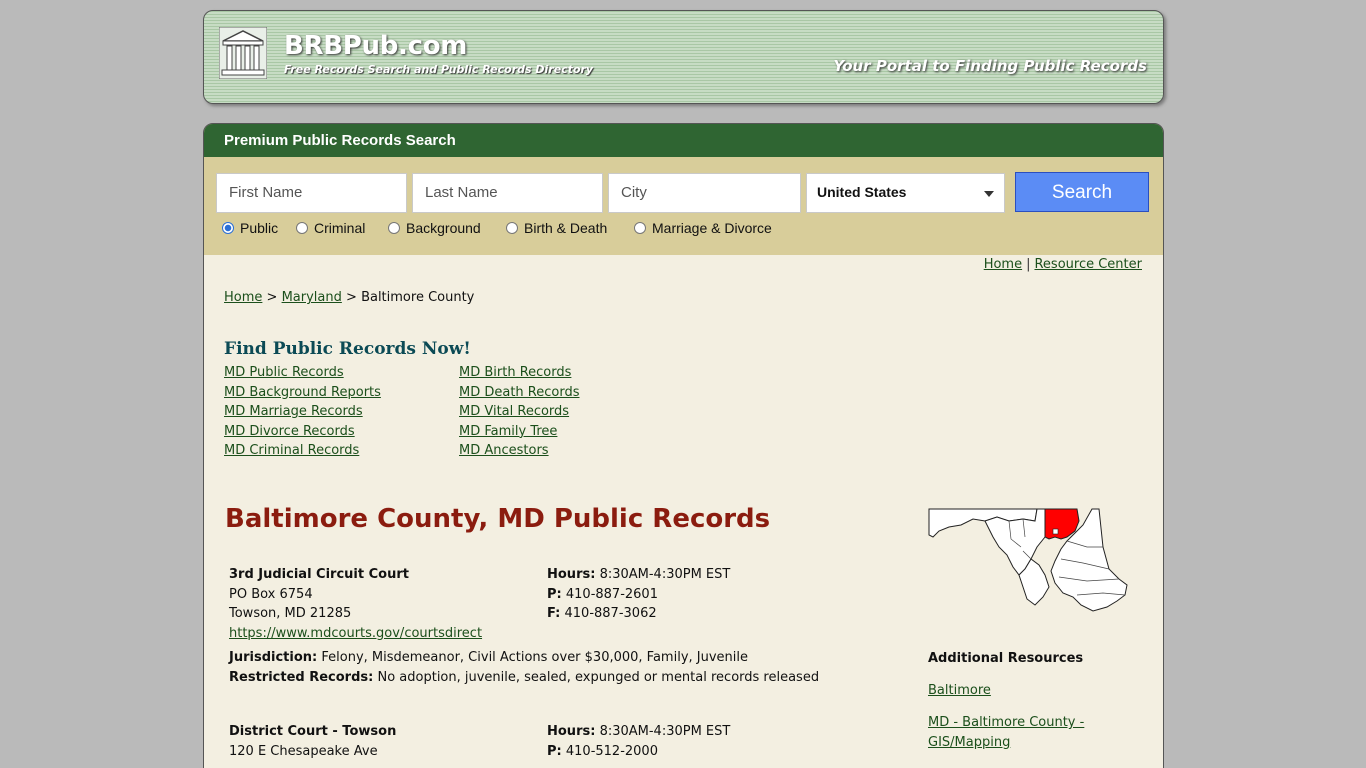  What do you see at coordinates (704, 193) in the screenshot?
I see `city-input: City` at bounding box center [704, 193].